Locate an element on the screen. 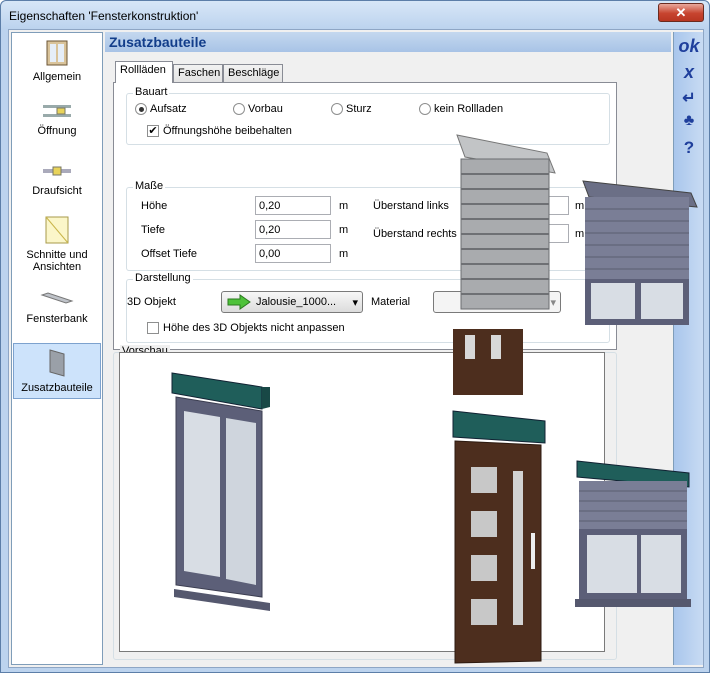  radio-kein-rollladen: kein Rollladen is located at coordinates (461, 109).